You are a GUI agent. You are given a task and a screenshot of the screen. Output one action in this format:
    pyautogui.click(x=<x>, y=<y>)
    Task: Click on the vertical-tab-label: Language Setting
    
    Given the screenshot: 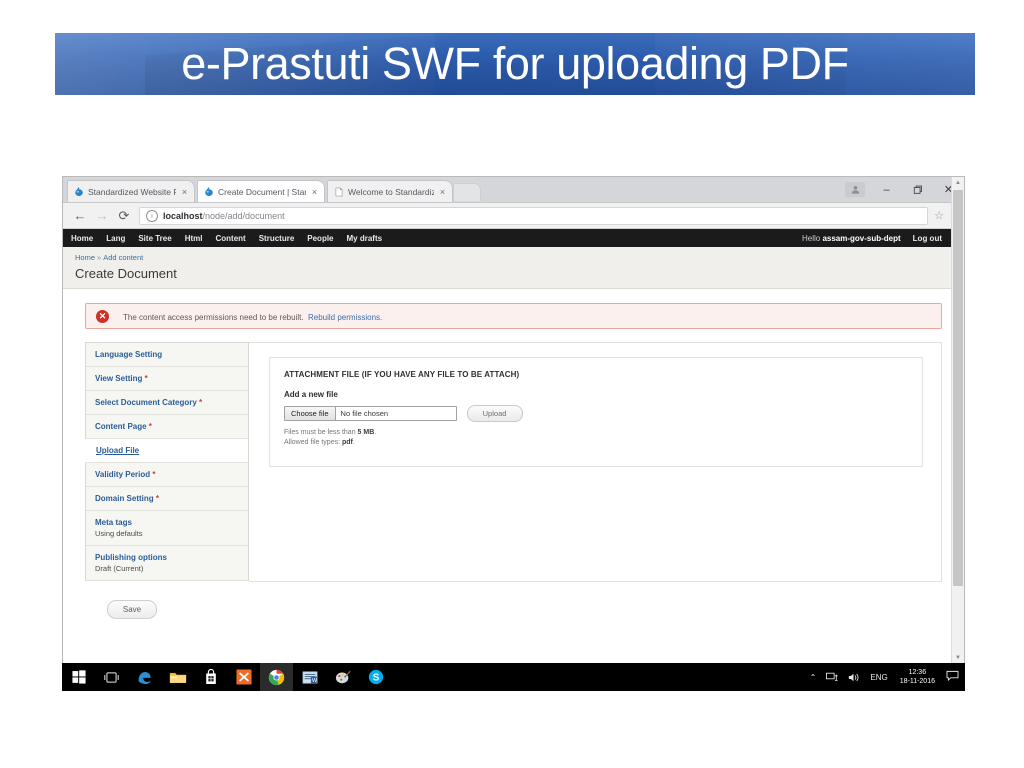 What is the action you would take?
    pyautogui.click(x=167, y=354)
    